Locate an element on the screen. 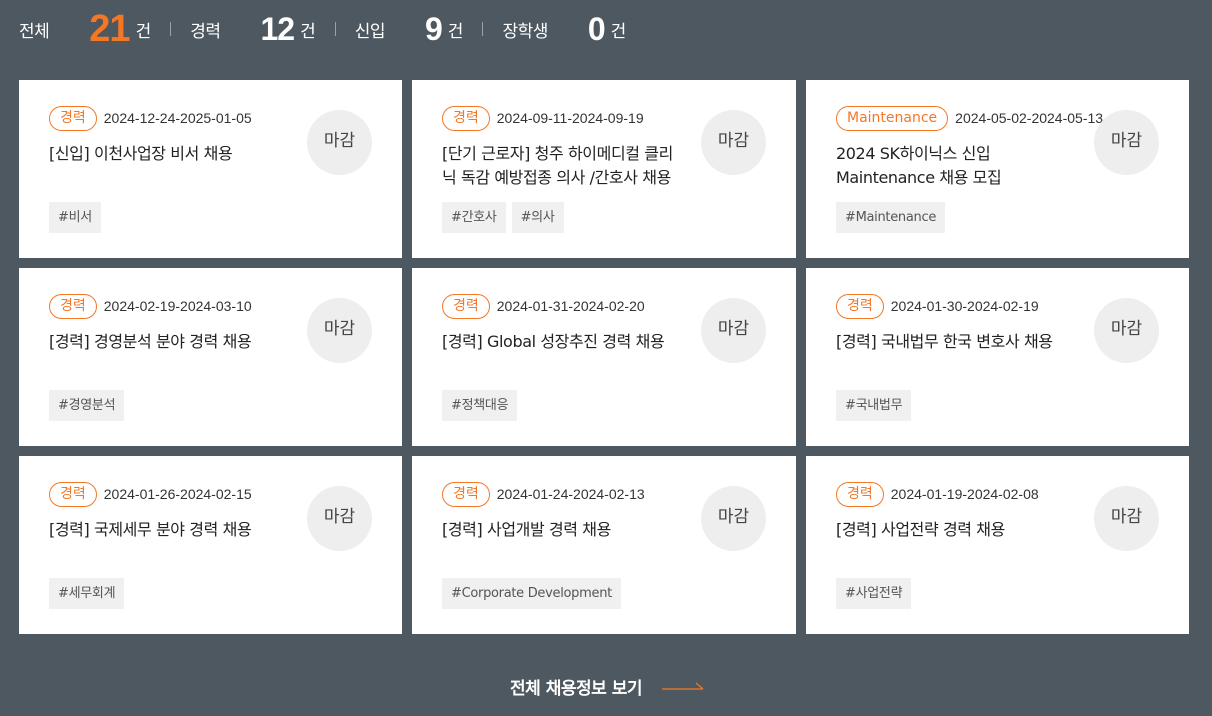  stat-label: 경력 is located at coordinates (205, 31).